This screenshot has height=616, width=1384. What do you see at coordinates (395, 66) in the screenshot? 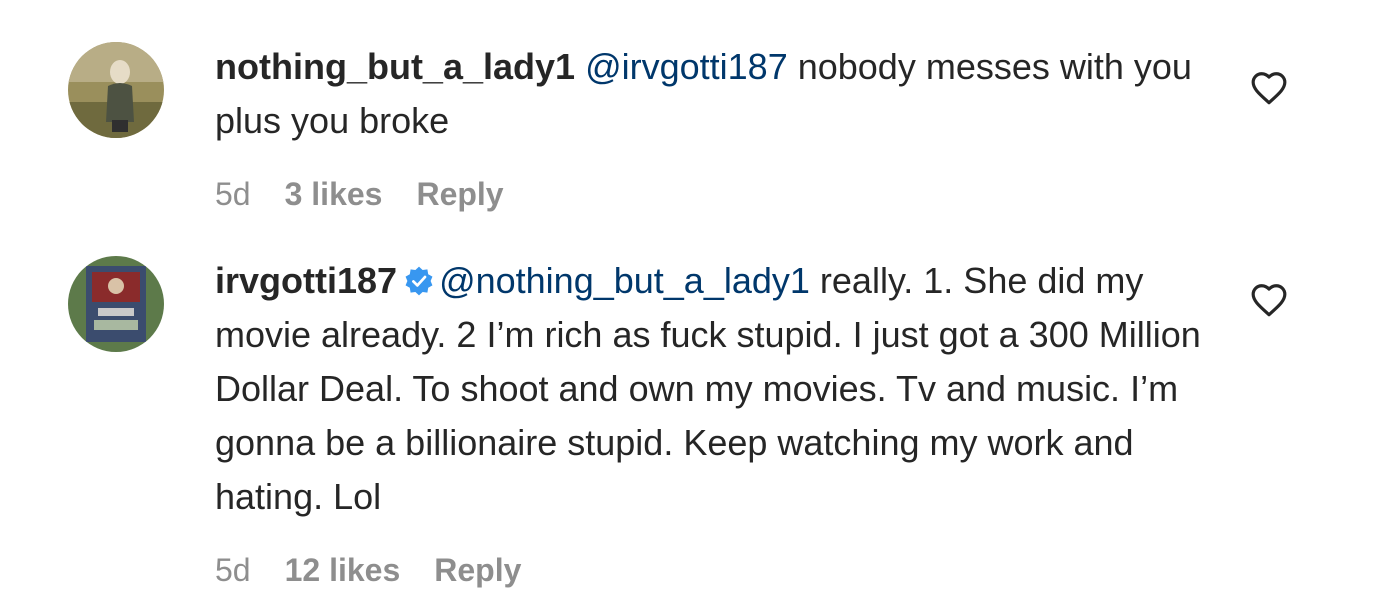
I see `comment-username: nothing_but_a_lady1` at bounding box center [395, 66].